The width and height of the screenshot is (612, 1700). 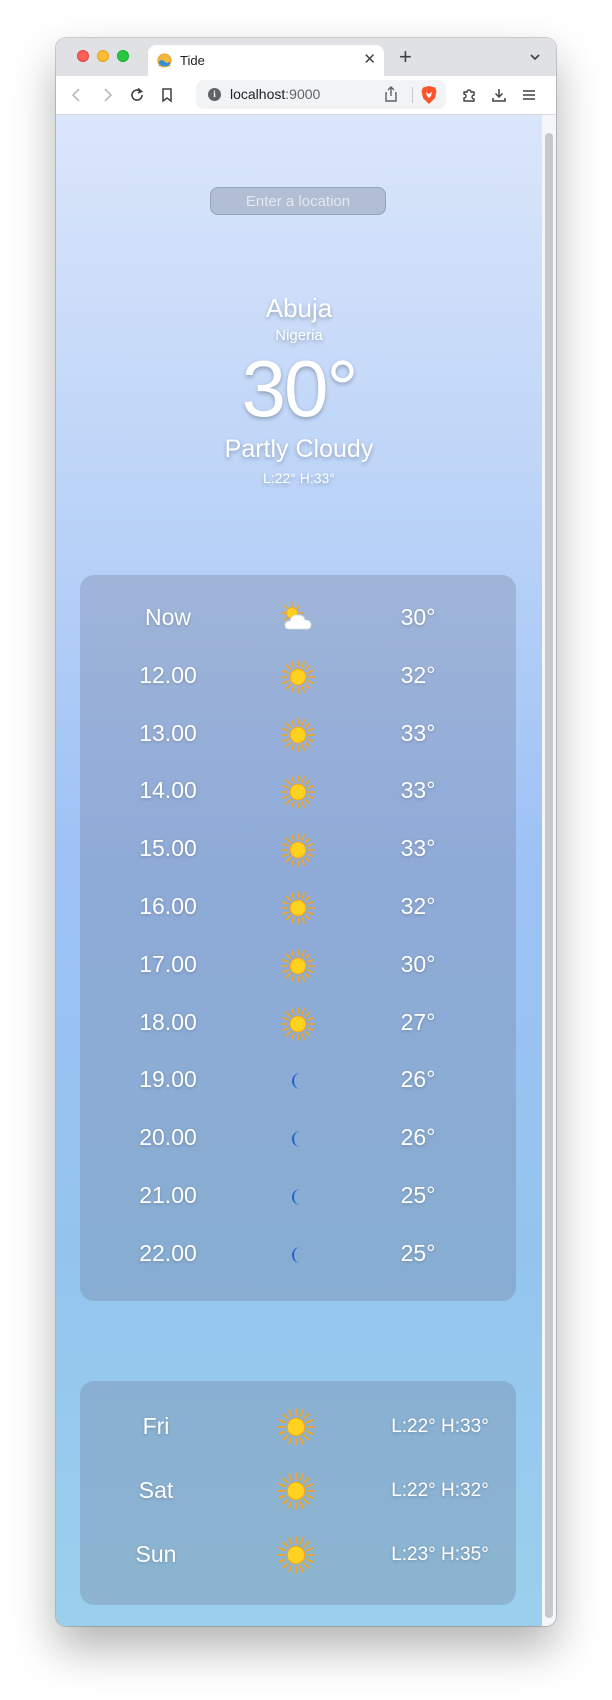 I want to click on hourly-row: 20.00 26°, so click(x=298, y=1138).